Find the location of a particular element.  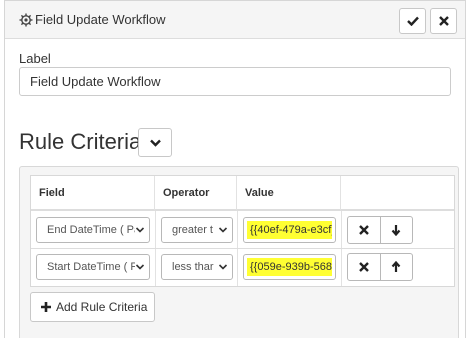

column-header-value: Value is located at coordinates (289, 193).